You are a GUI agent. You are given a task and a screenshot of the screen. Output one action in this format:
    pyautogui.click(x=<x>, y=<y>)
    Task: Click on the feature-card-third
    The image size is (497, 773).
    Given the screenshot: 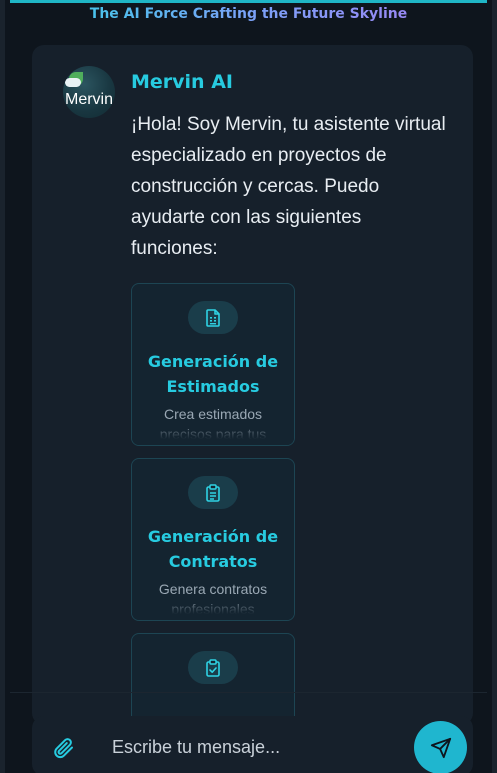 What is the action you would take?
    pyautogui.click(x=213, y=679)
    